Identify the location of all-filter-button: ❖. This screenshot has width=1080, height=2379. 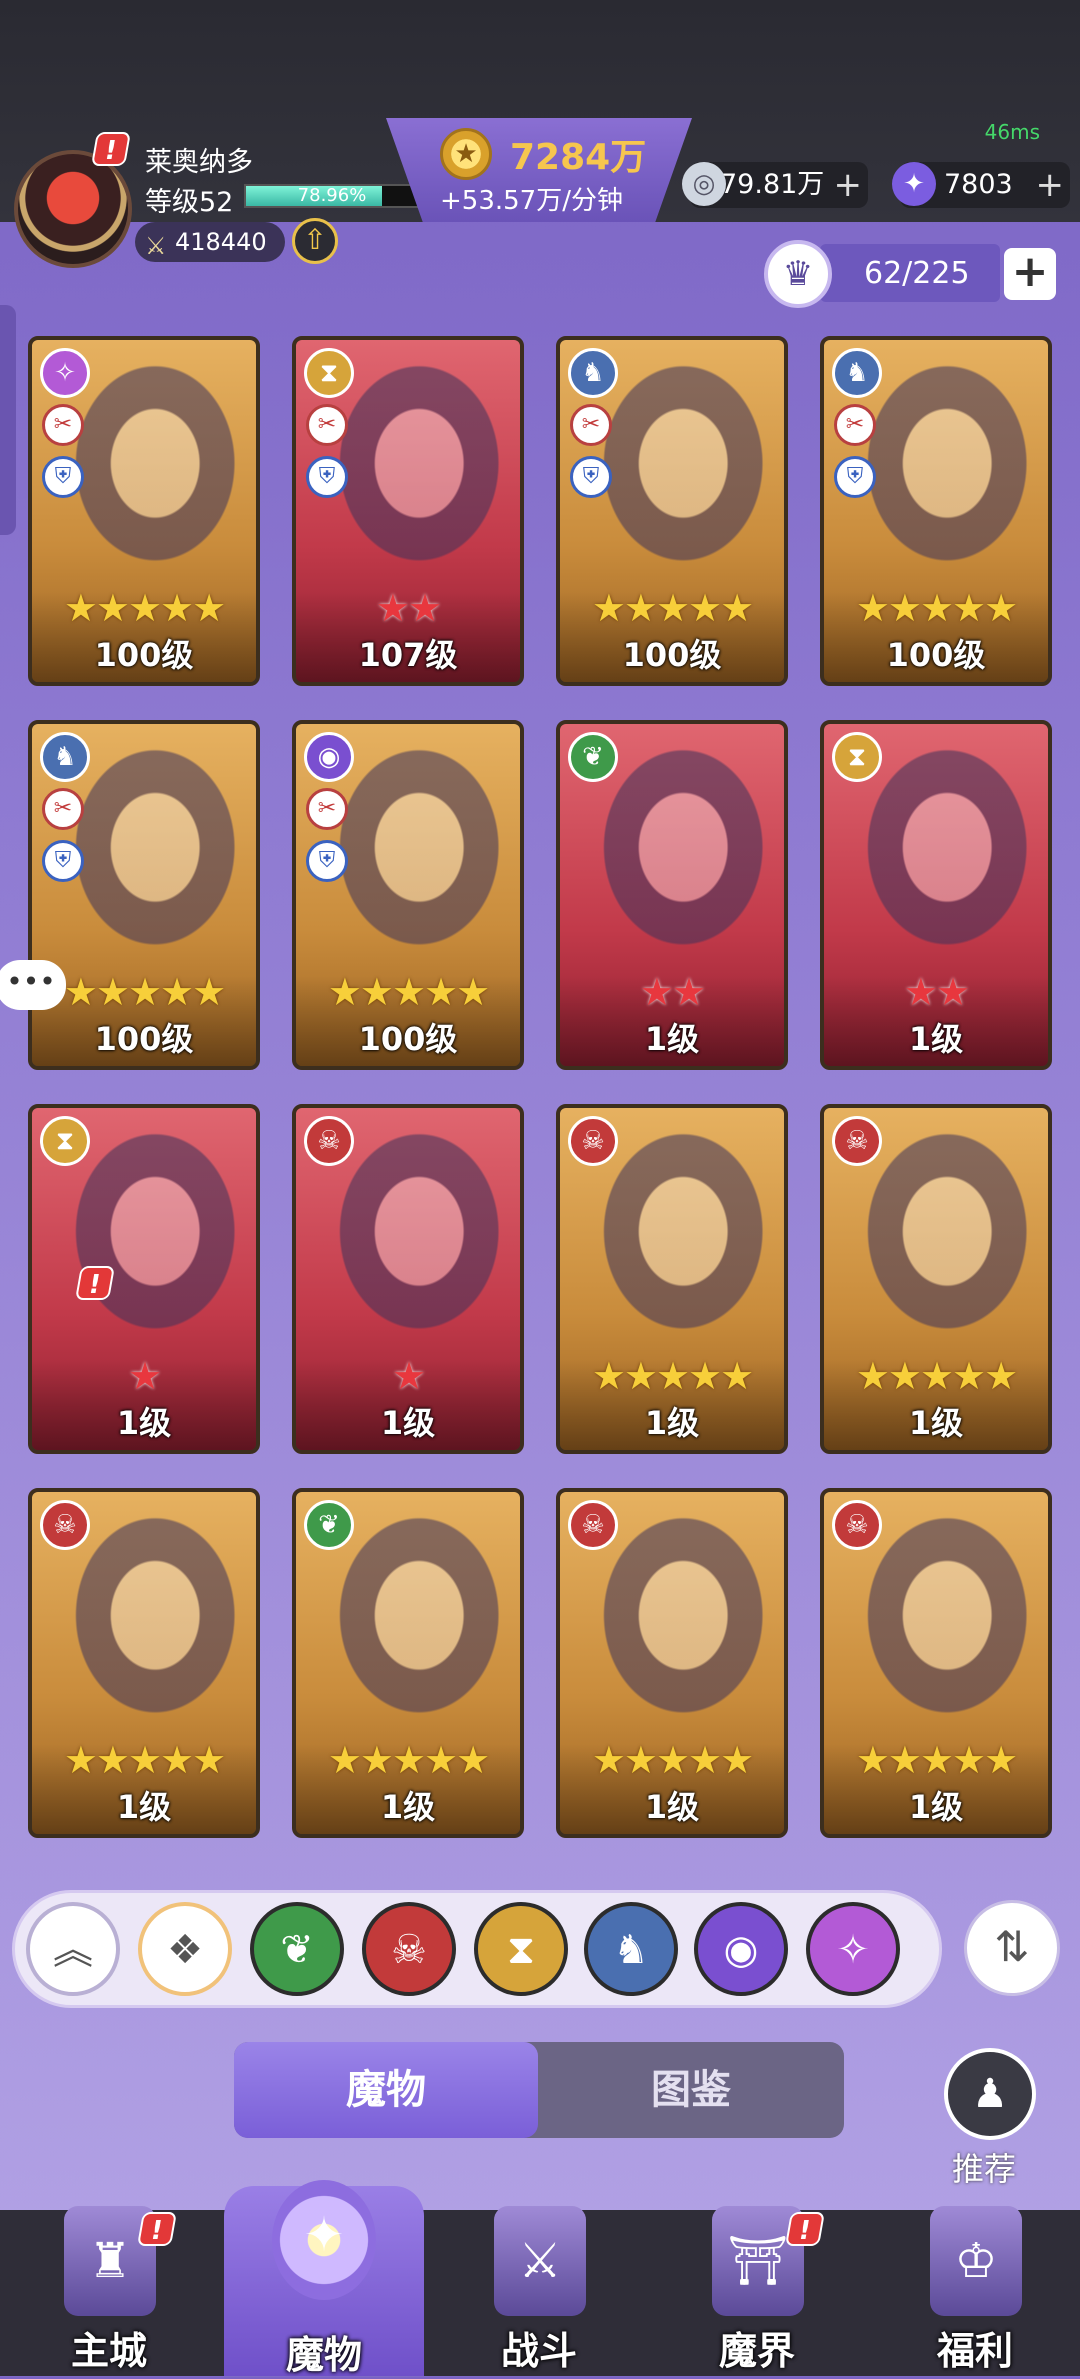
(185, 1949).